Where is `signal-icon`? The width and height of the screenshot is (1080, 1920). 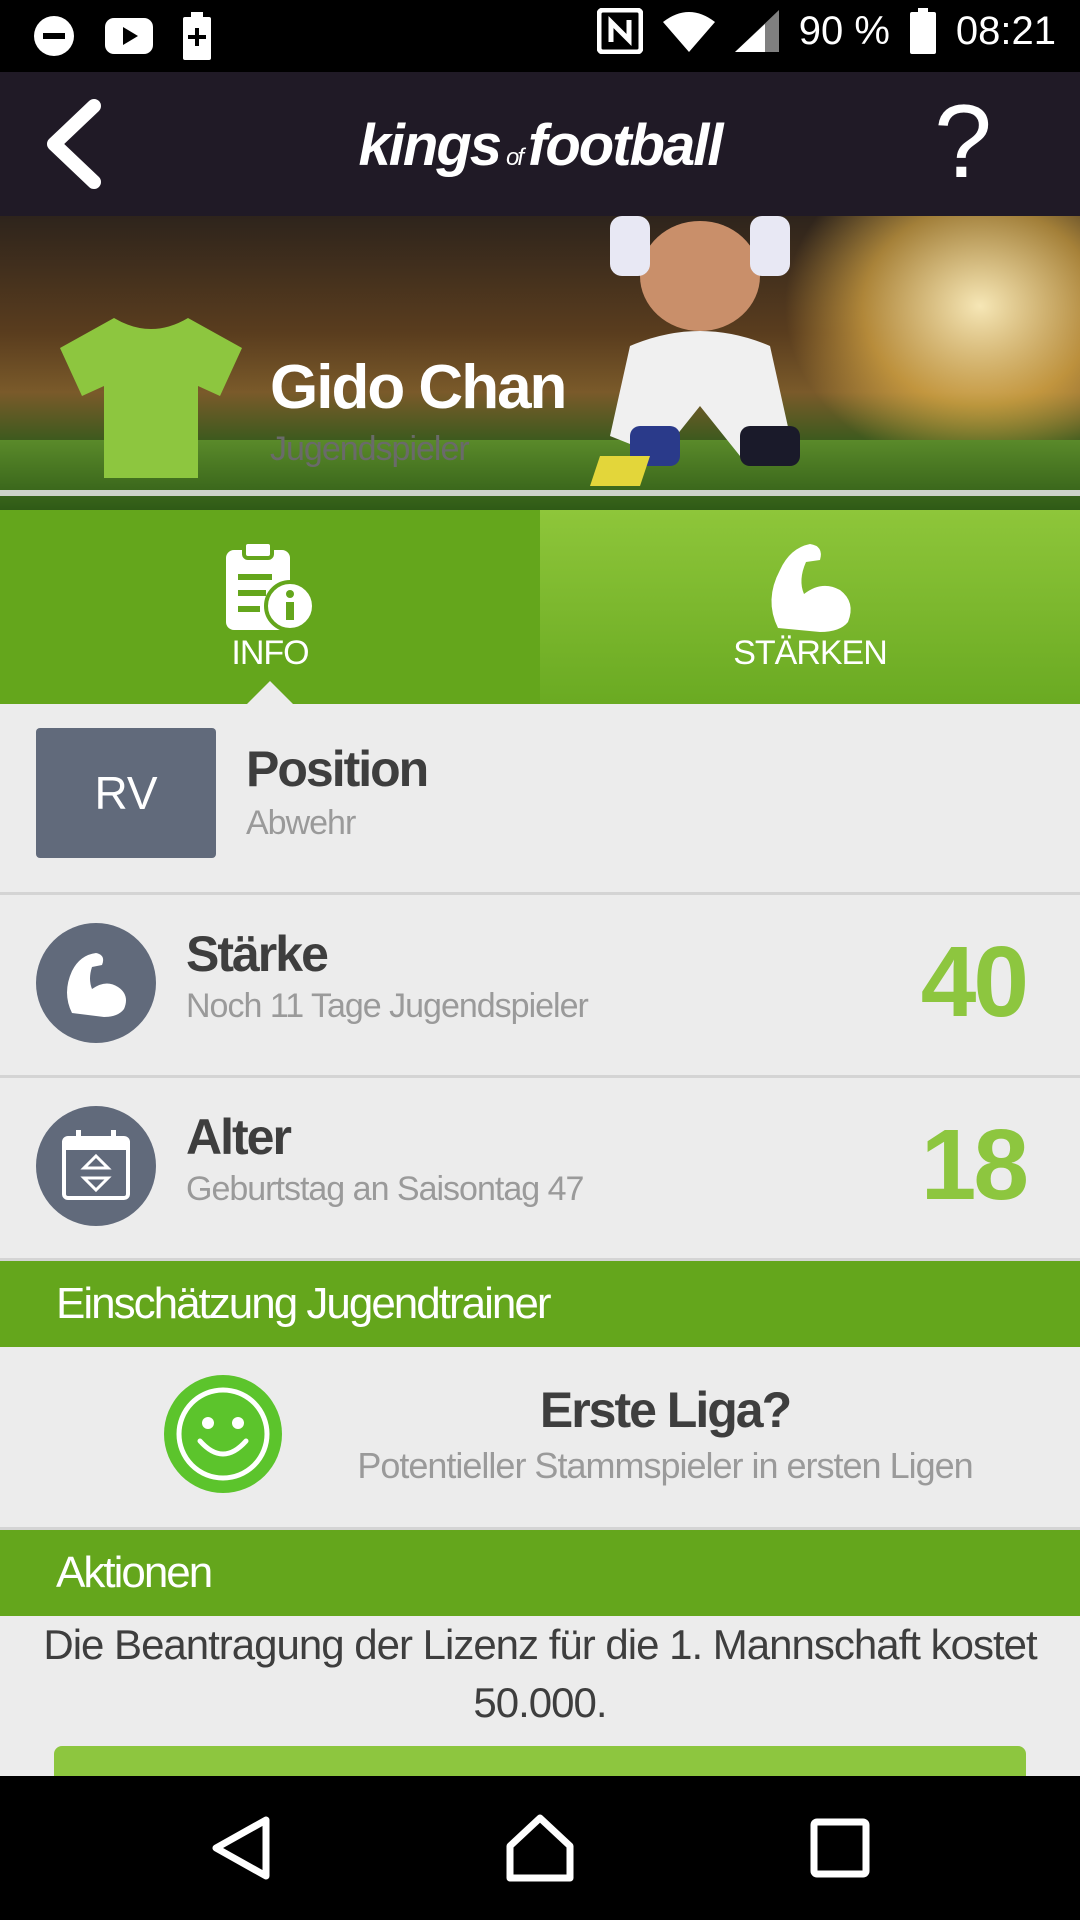 signal-icon is located at coordinates (756, 31).